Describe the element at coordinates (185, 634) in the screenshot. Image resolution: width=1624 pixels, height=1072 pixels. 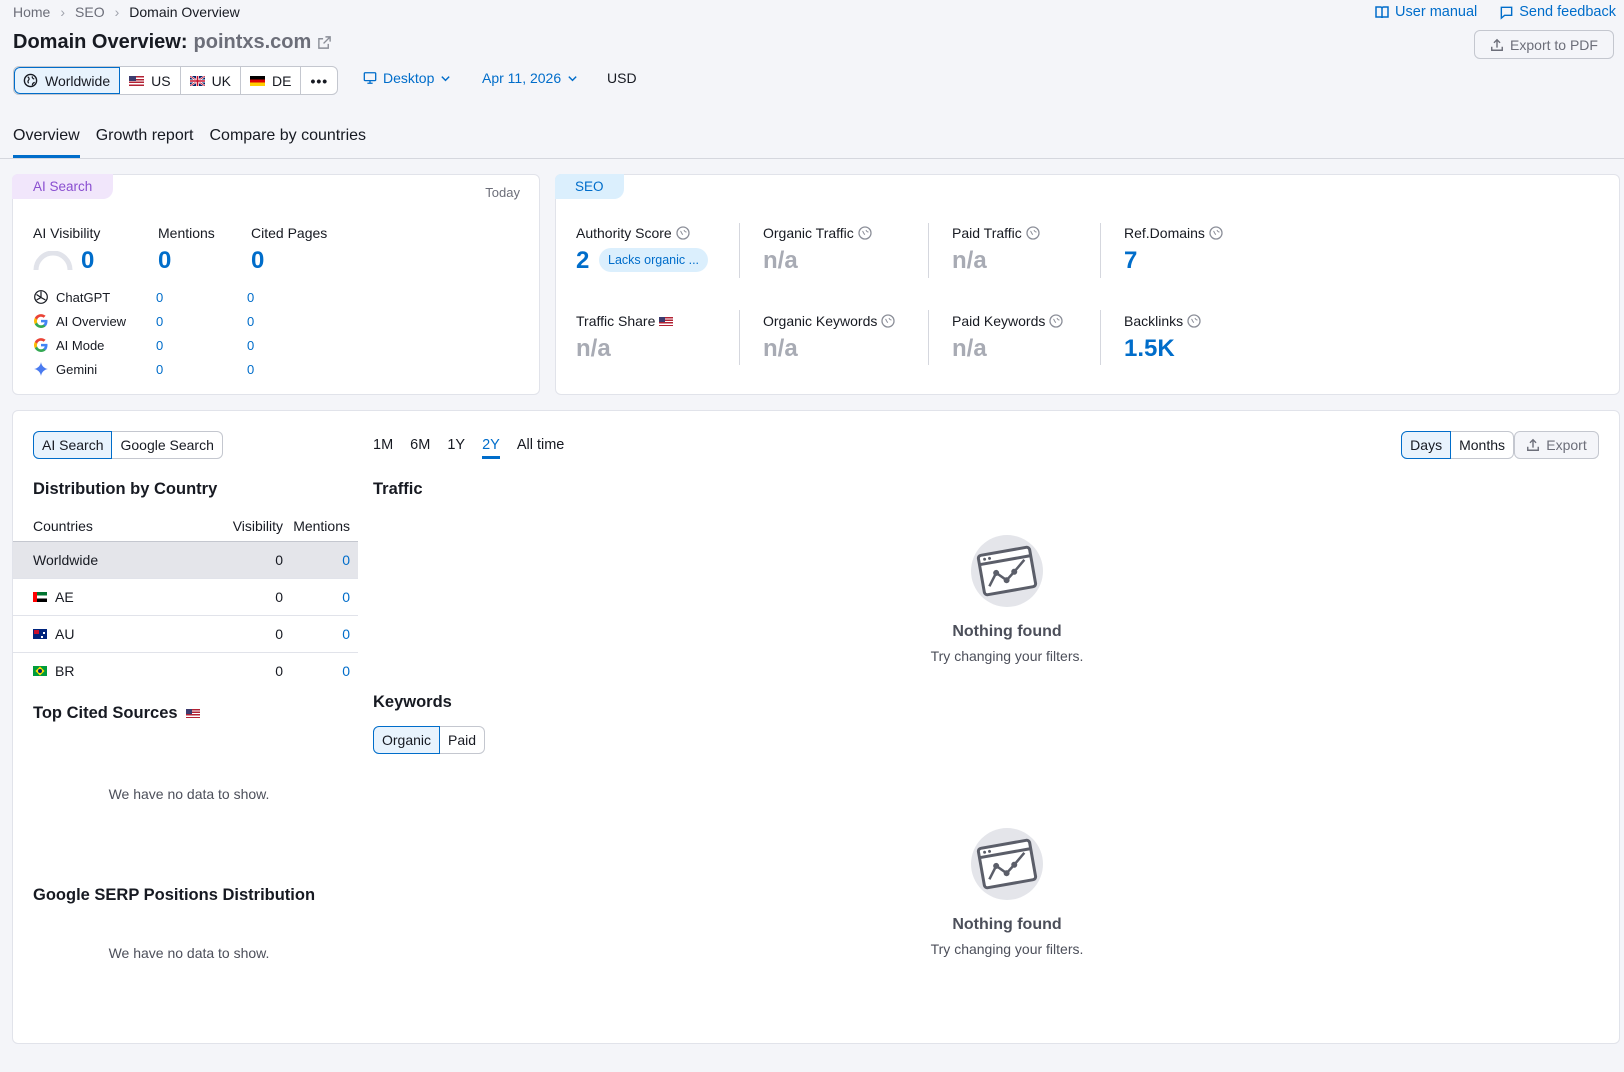
I see `table-row: AU 0 0` at that location.